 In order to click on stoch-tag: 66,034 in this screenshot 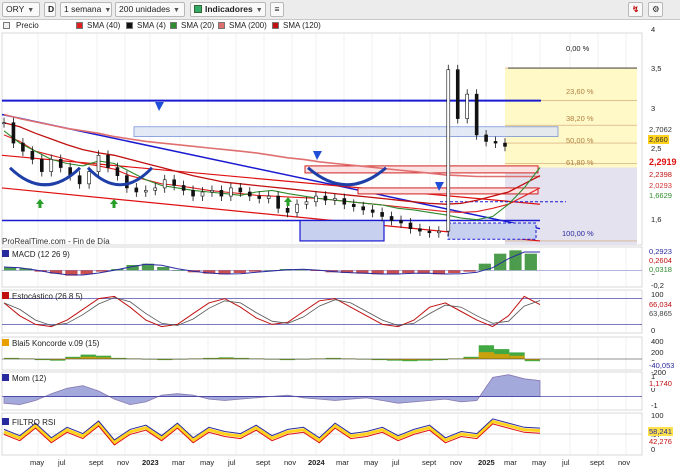, I will do `click(660, 304)`.